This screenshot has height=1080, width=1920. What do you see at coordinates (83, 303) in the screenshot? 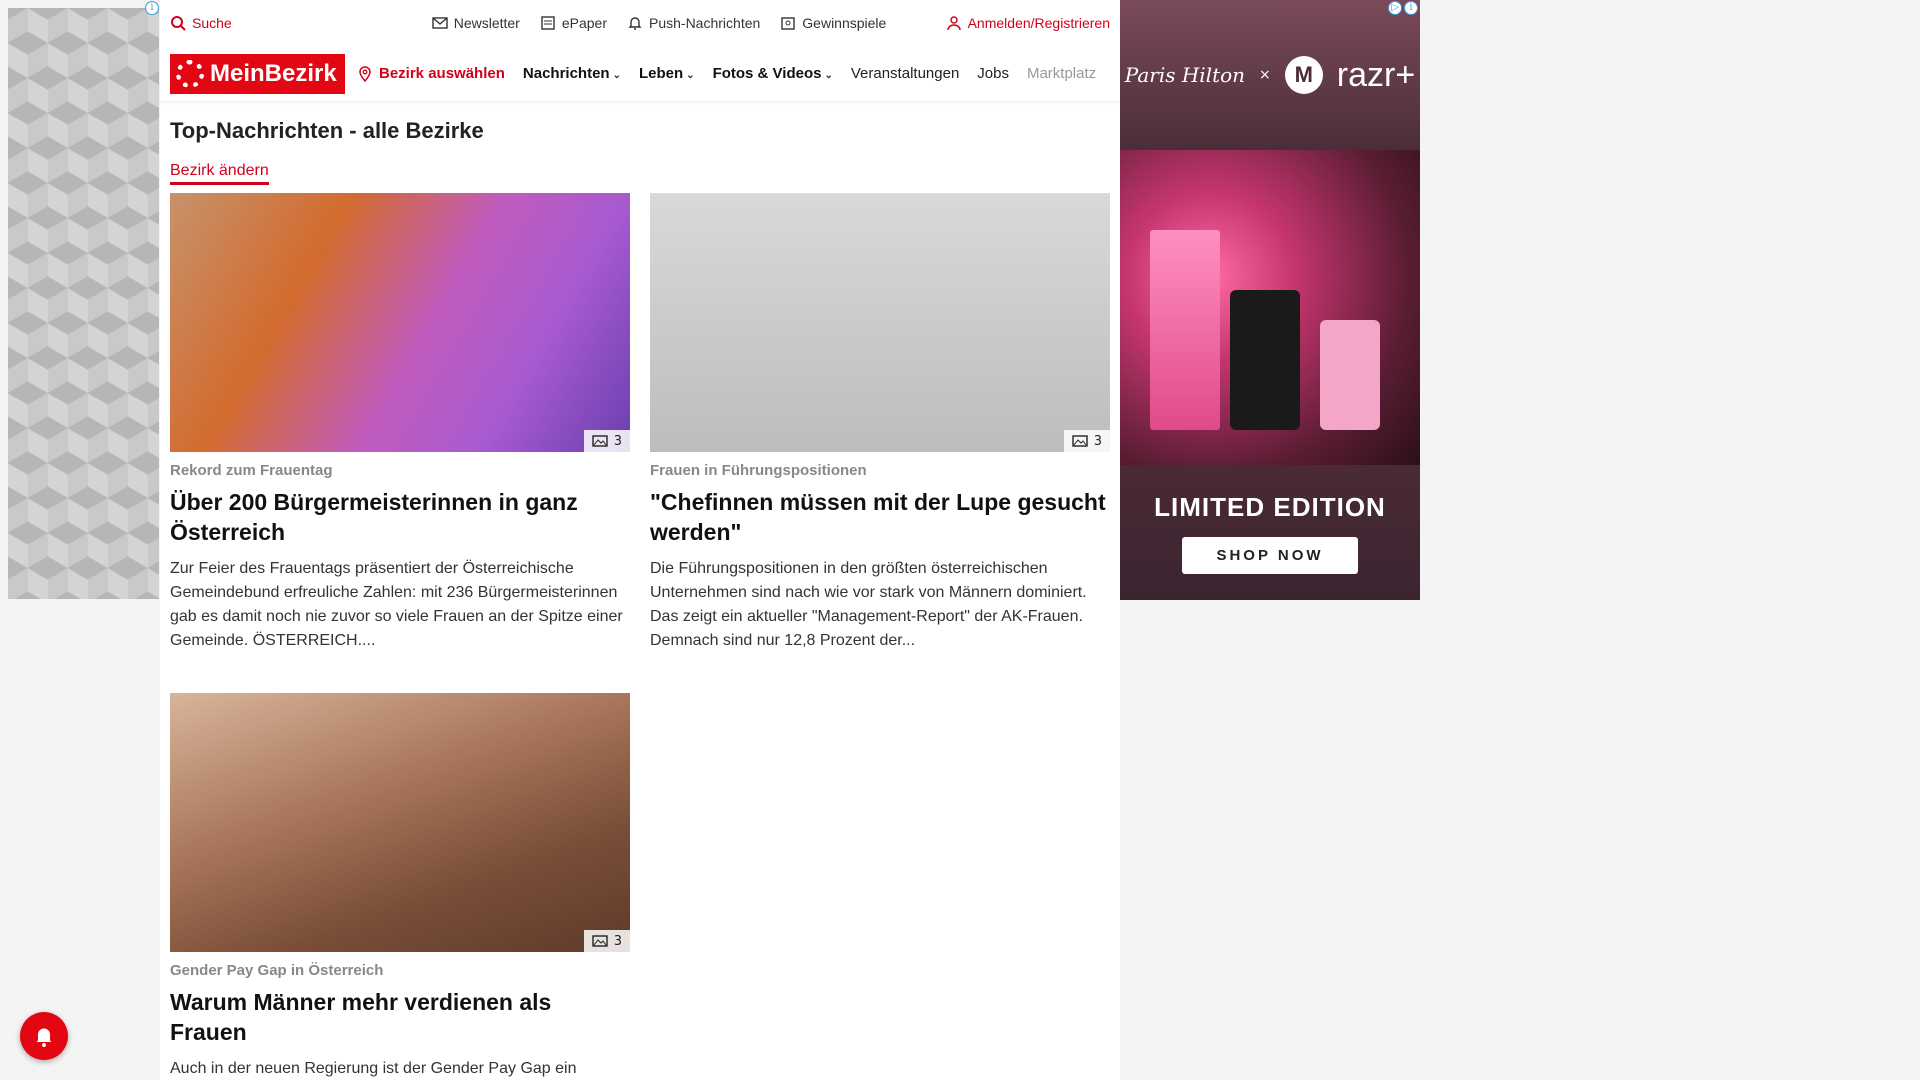
I see `left-ad-banner` at bounding box center [83, 303].